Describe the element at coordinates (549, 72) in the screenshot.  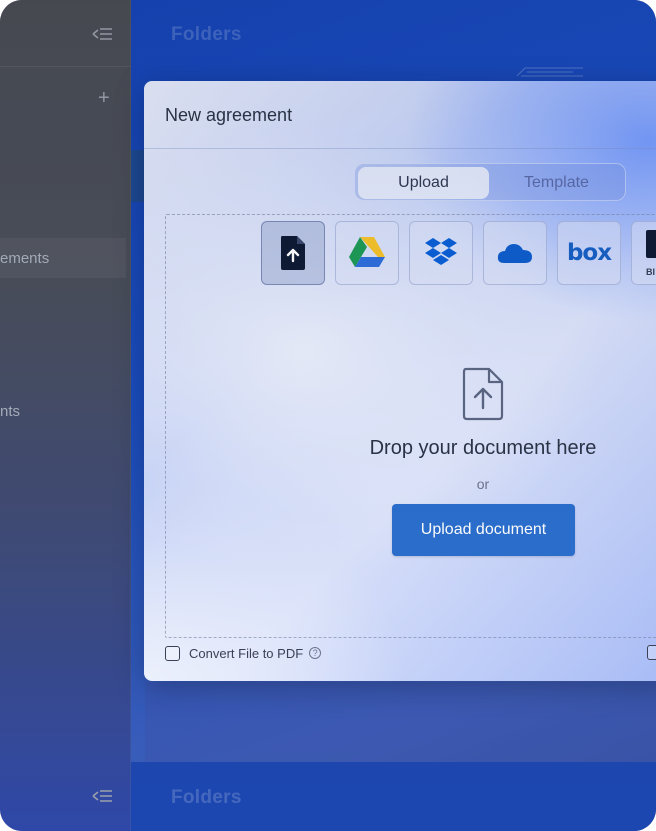
I see `faint-graphic` at that location.